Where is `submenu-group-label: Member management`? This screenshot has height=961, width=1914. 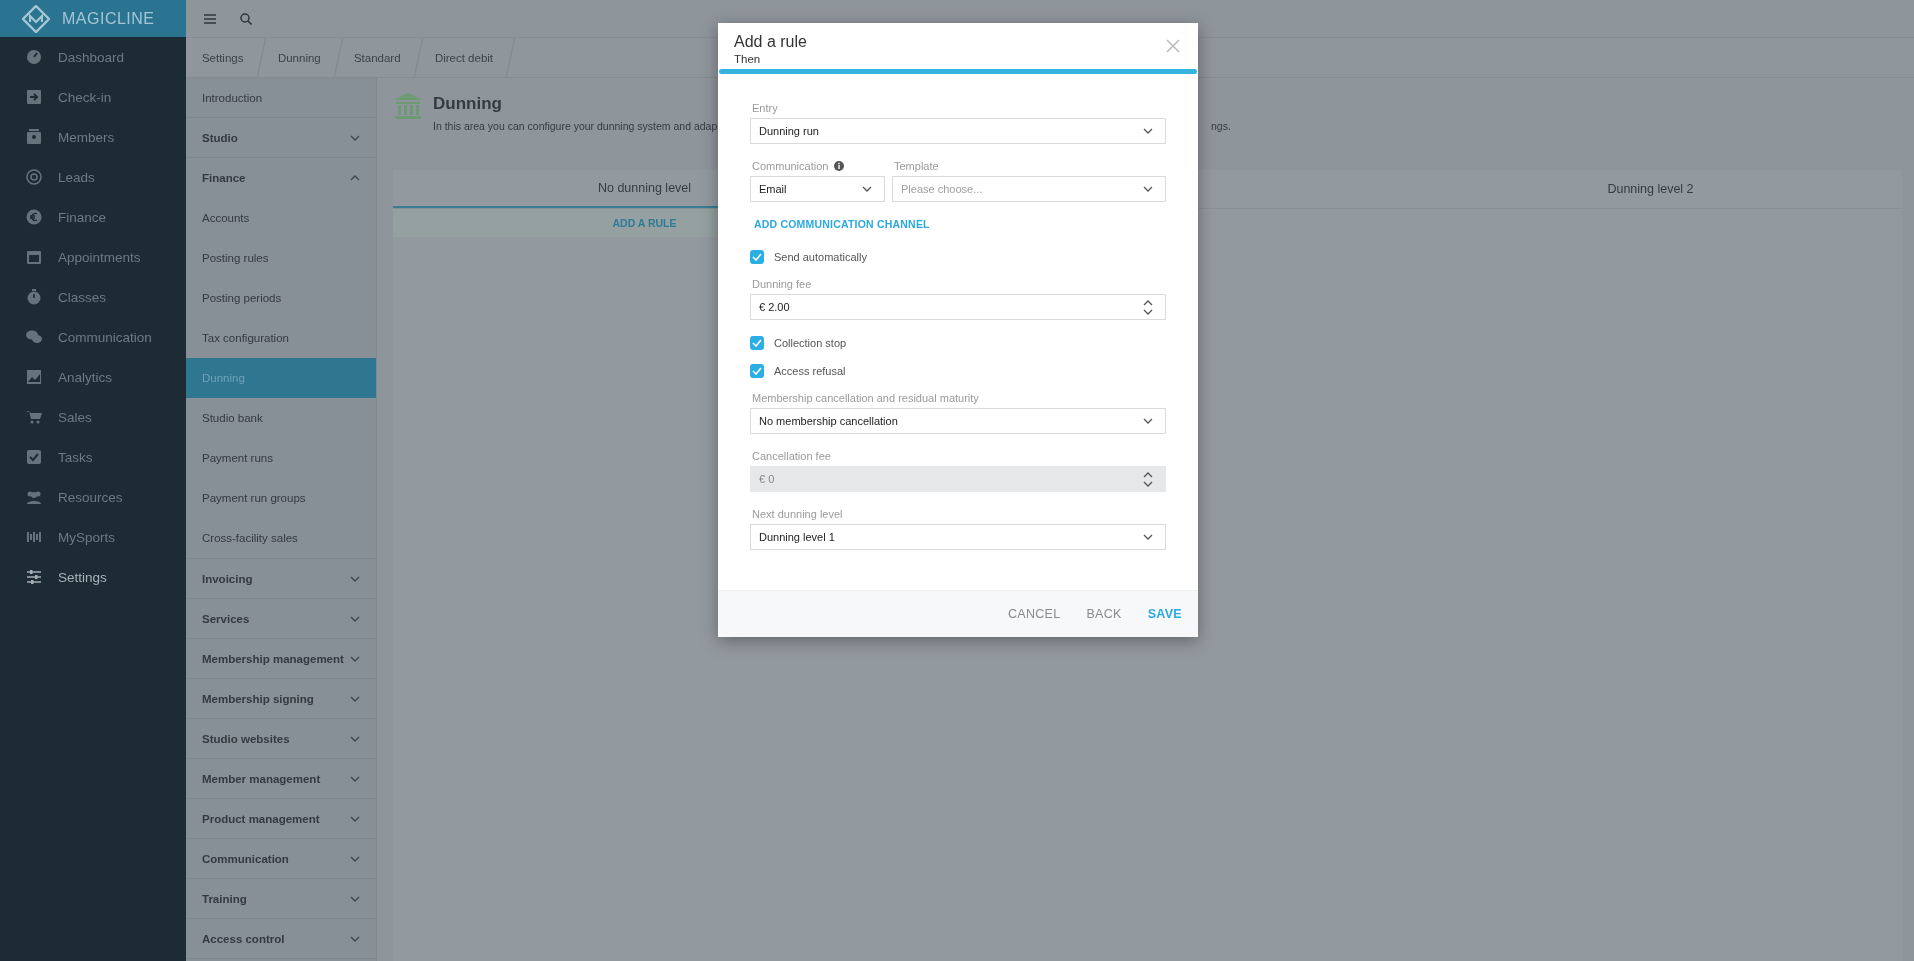
submenu-group-label: Member management is located at coordinates (261, 778).